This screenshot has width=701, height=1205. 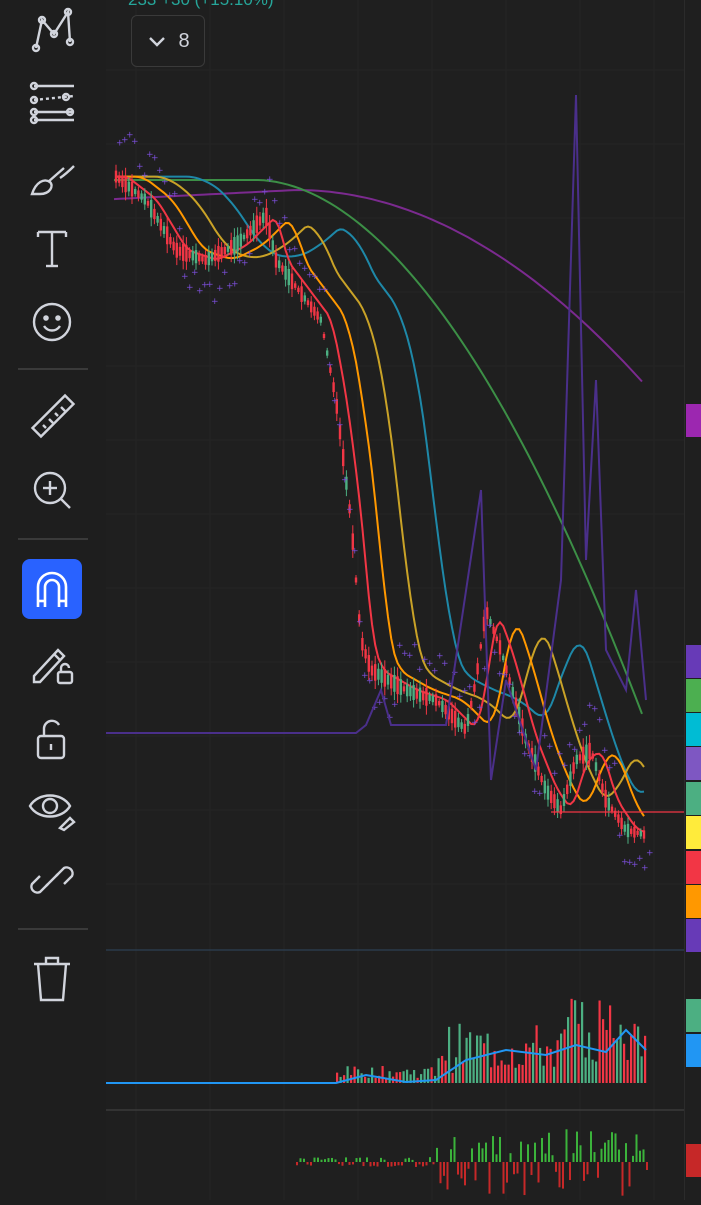 I want to click on text-tool-icon, so click(x=52, y=249).